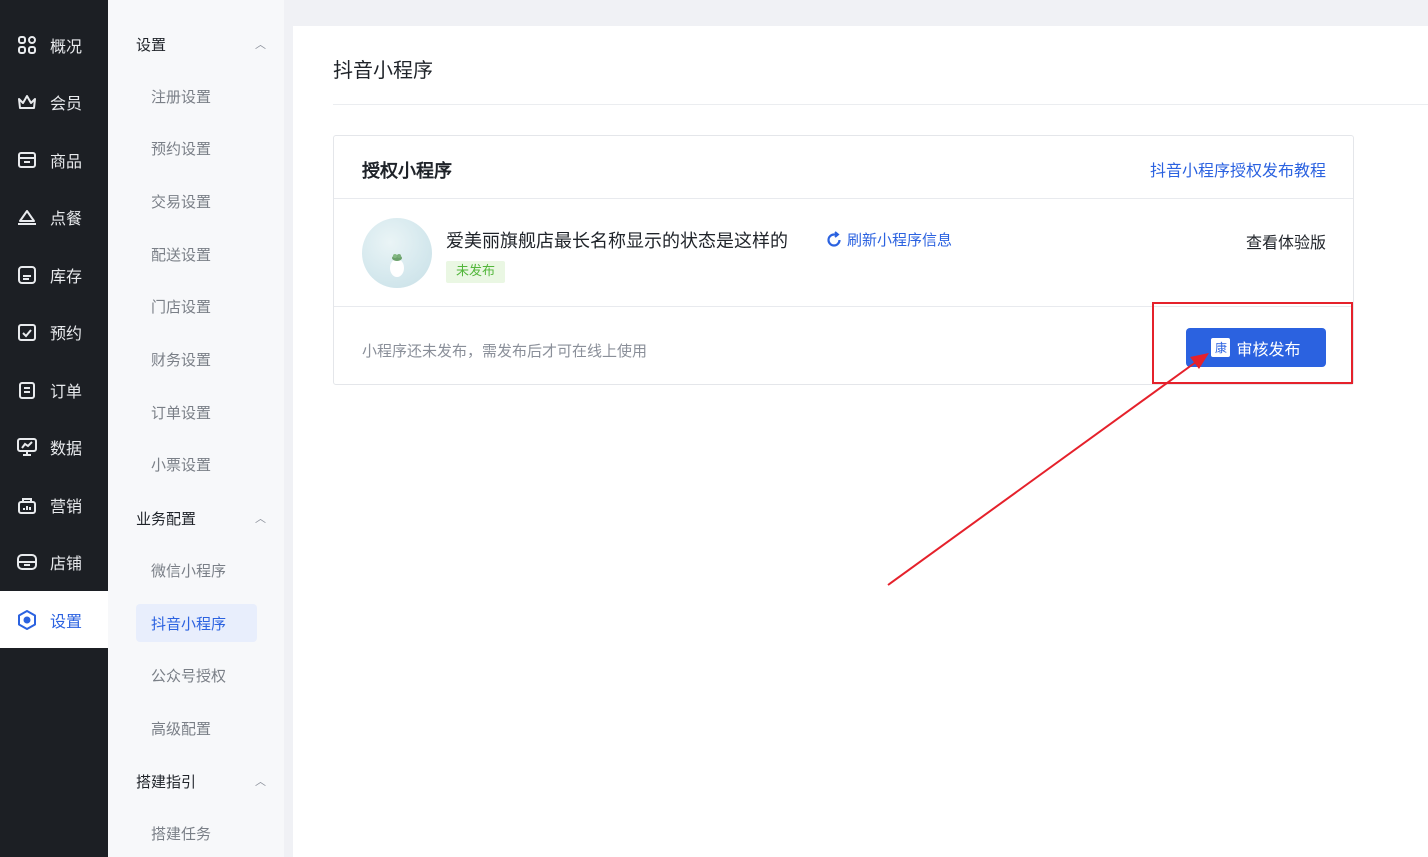  What do you see at coordinates (196, 728) in the screenshot?
I see `sec-item-advanced-config: 高级配置` at bounding box center [196, 728].